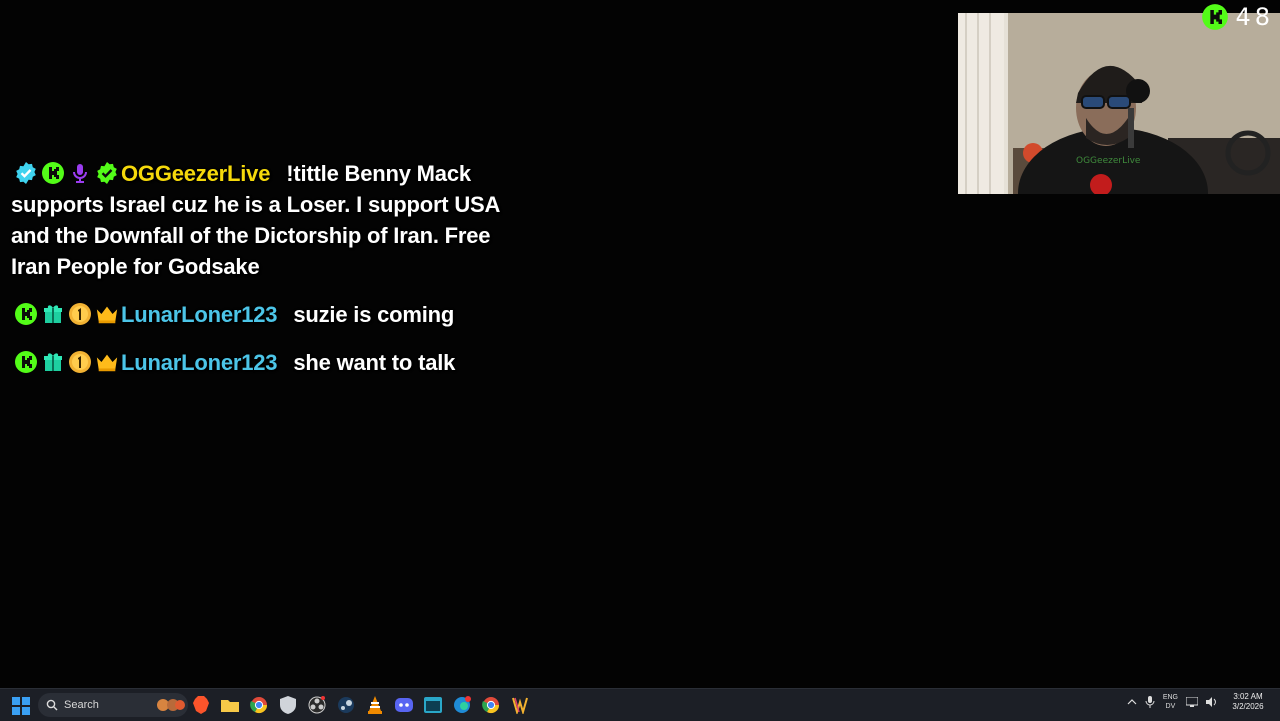 This screenshot has height=721, width=1280. Describe the element at coordinates (404, 705) in the screenshot. I see `discord-icon` at that location.